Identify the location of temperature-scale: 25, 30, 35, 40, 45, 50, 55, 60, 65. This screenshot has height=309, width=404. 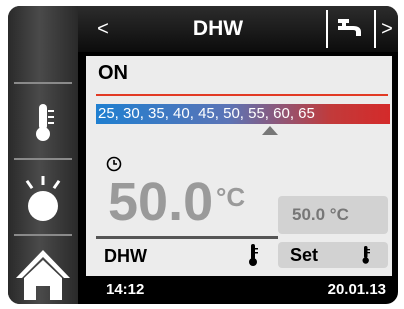
(243, 114).